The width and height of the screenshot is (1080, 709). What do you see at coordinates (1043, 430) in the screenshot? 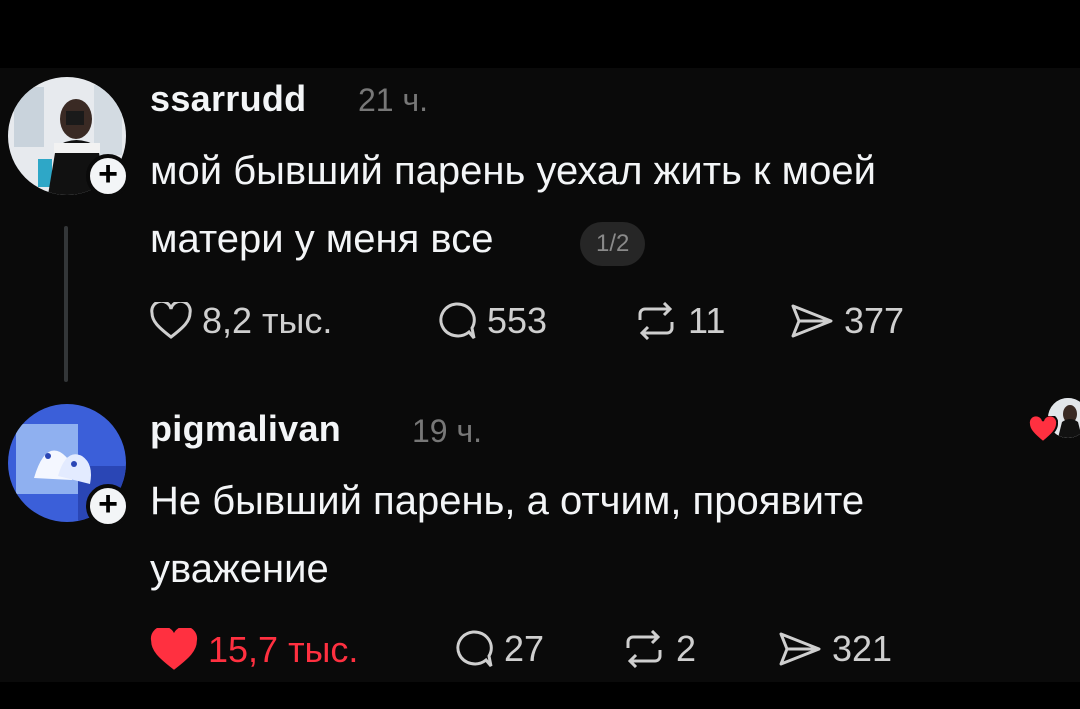
I see `author-liked-heart-icon` at bounding box center [1043, 430].